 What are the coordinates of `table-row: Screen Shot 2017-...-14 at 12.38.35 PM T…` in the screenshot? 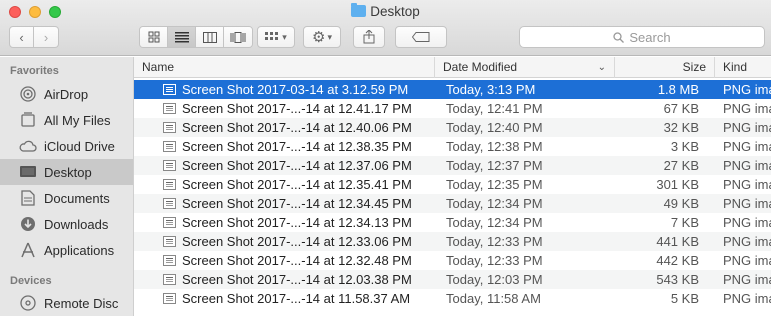 It's located at (452, 146).